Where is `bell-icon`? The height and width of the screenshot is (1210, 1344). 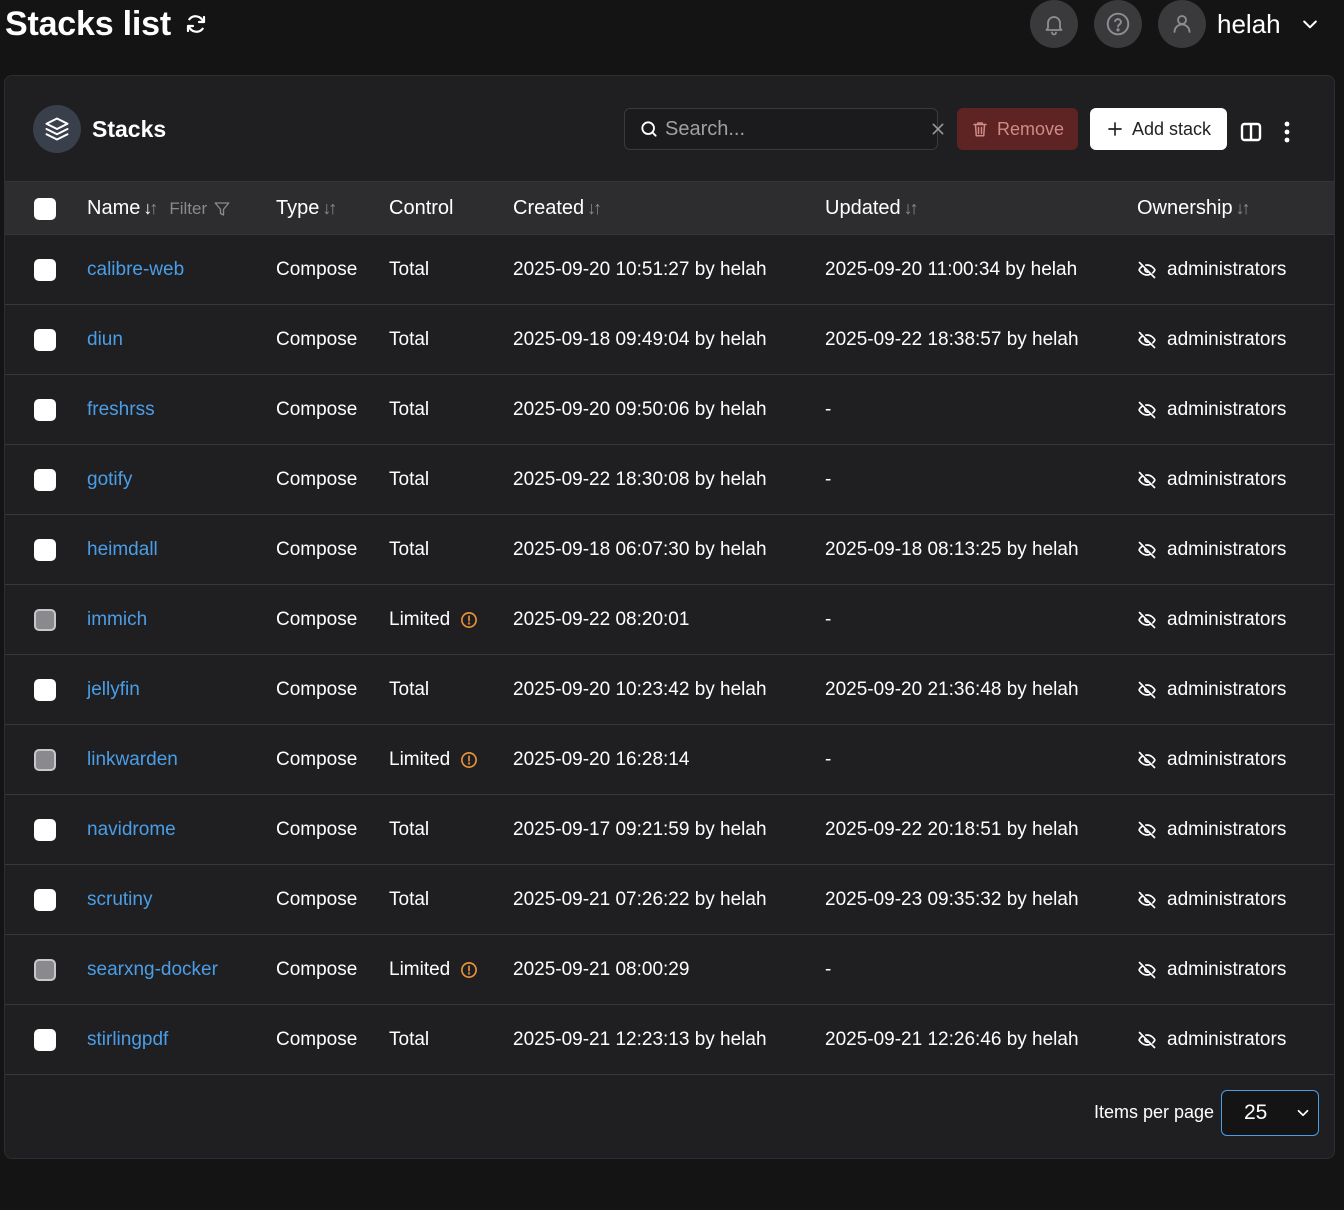 bell-icon is located at coordinates (1054, 26).